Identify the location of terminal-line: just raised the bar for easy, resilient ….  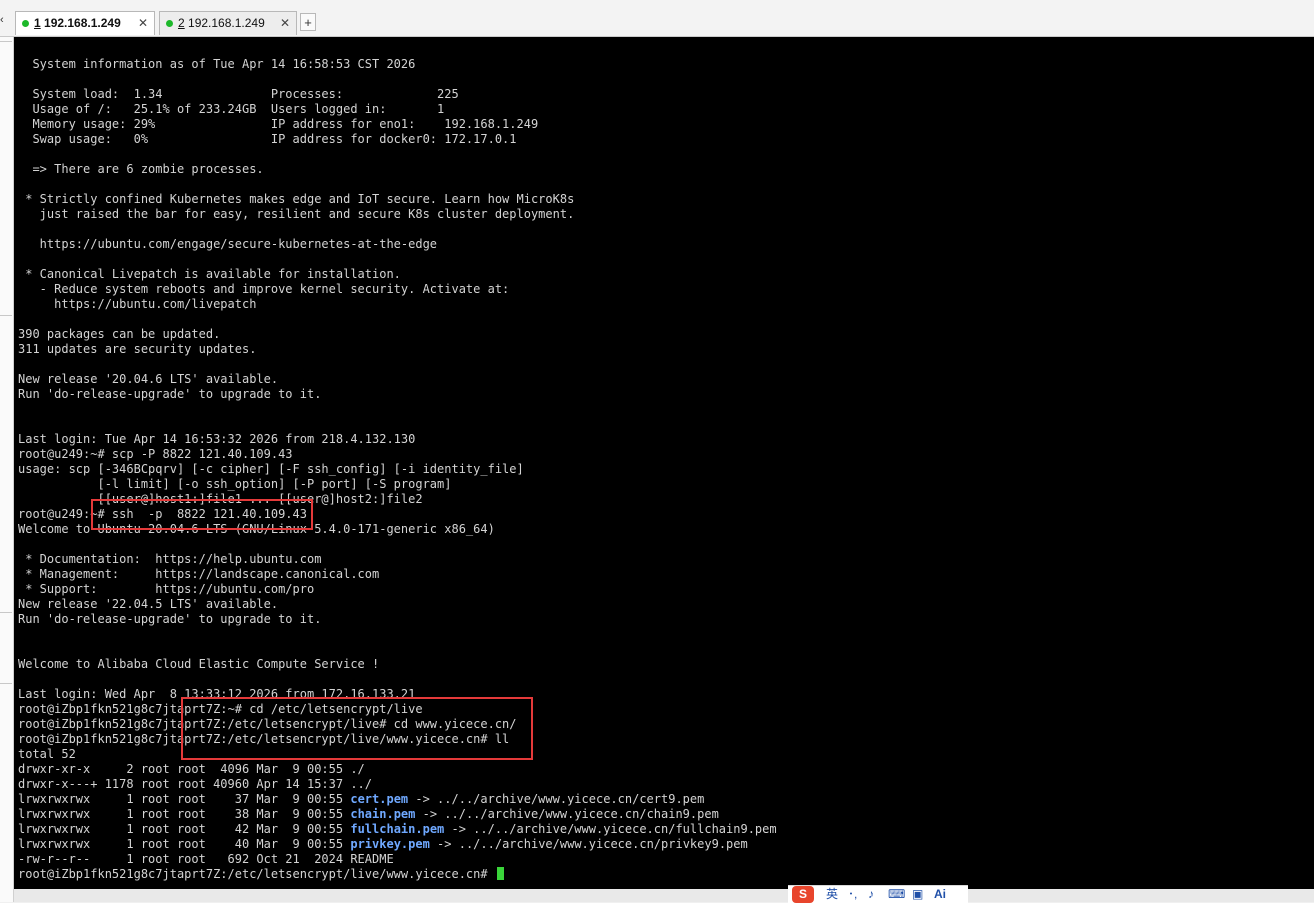
(296, 214).